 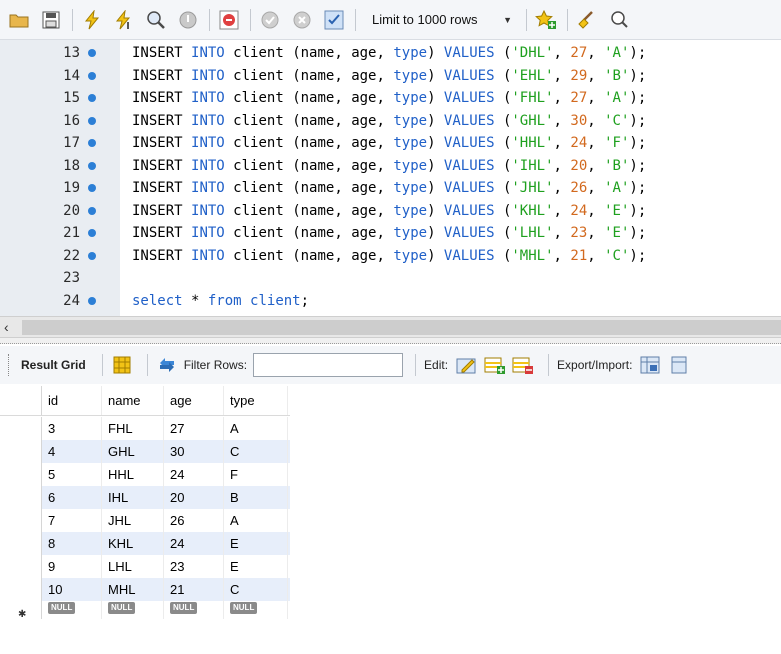 I want to click on cell-age: 30, so click(x=194, y=451).